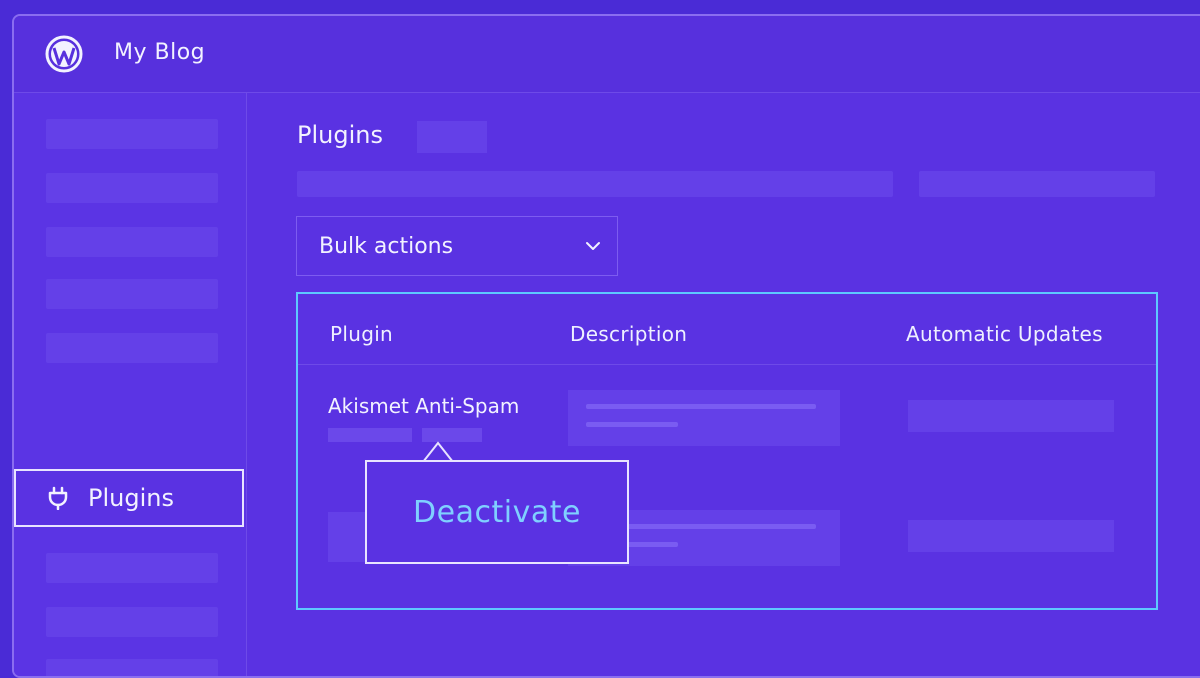 This screenshot has width=1200, height=678. I want to click on deactivate-tooltip: Deactivate, so click(497, 512).